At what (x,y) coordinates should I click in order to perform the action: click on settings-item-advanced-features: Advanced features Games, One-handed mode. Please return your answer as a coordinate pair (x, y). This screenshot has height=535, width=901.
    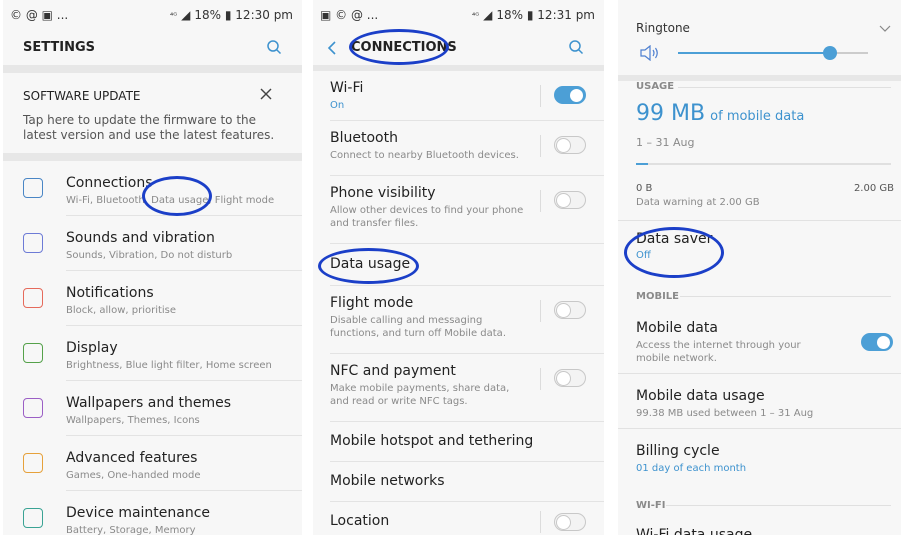
    Looking at the image, I should click on (152, 463).